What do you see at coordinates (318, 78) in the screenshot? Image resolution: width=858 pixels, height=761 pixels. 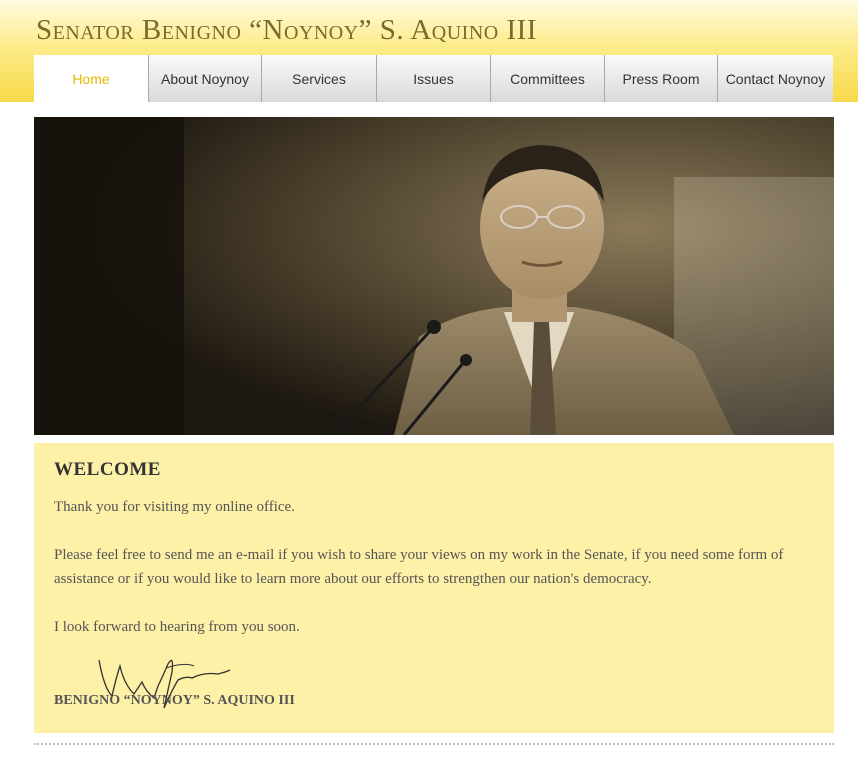 I see `nav-item-services: Services` at bounding box center [318, 78].